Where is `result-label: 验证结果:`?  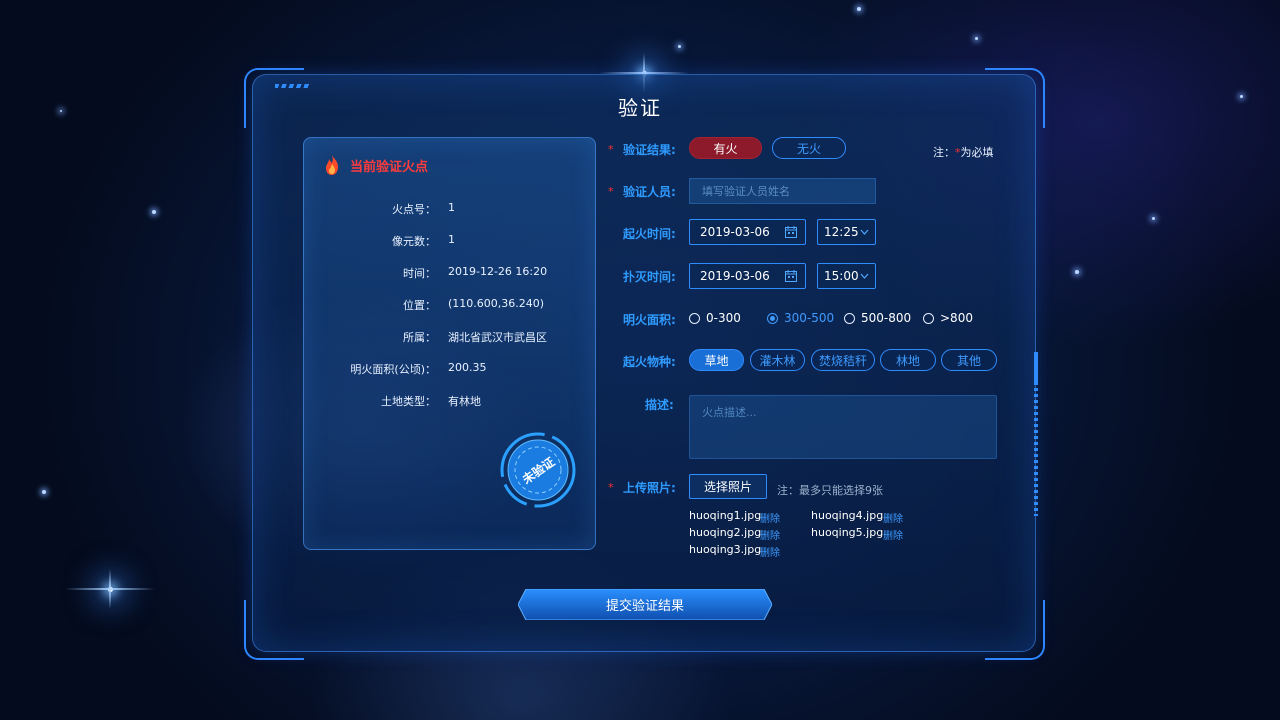
result-label: 验证结果: is located at coordinates (649, 150).